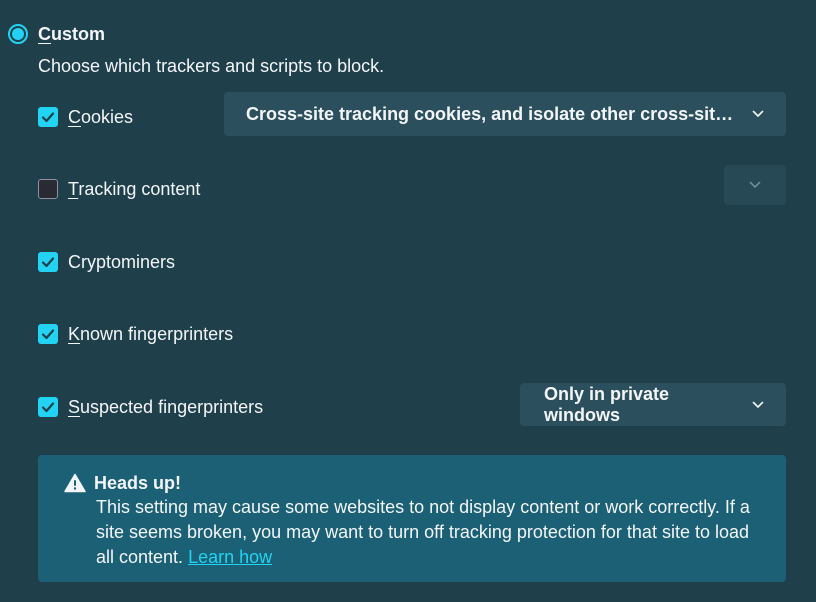  Describe the element at coordinates (138, 483) in the screenshot. I see `warning-title: Heads up!` at that location.